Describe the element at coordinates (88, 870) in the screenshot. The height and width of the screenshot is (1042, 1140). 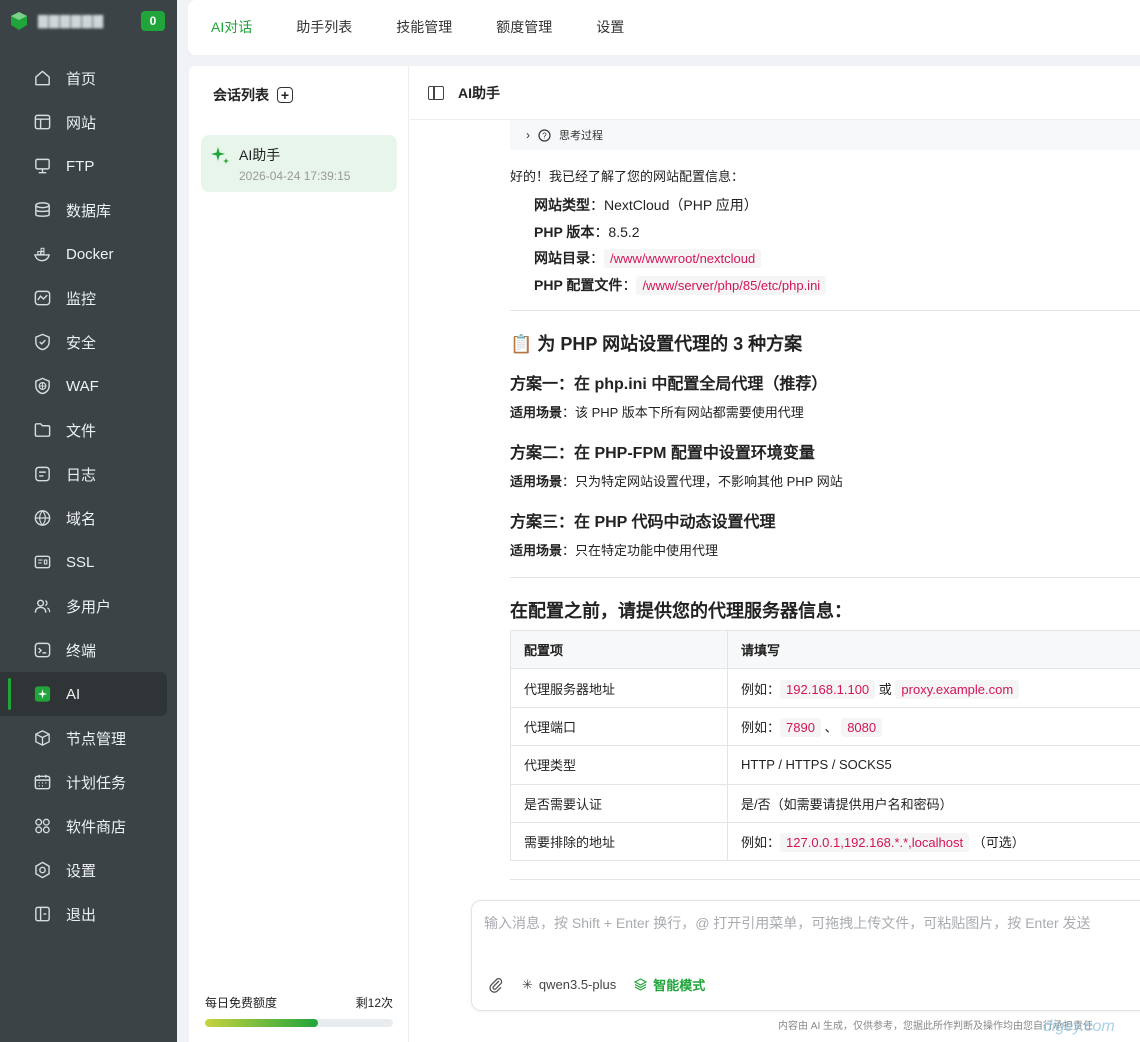
I see `sidebar-item-settings: 设置` at that location.